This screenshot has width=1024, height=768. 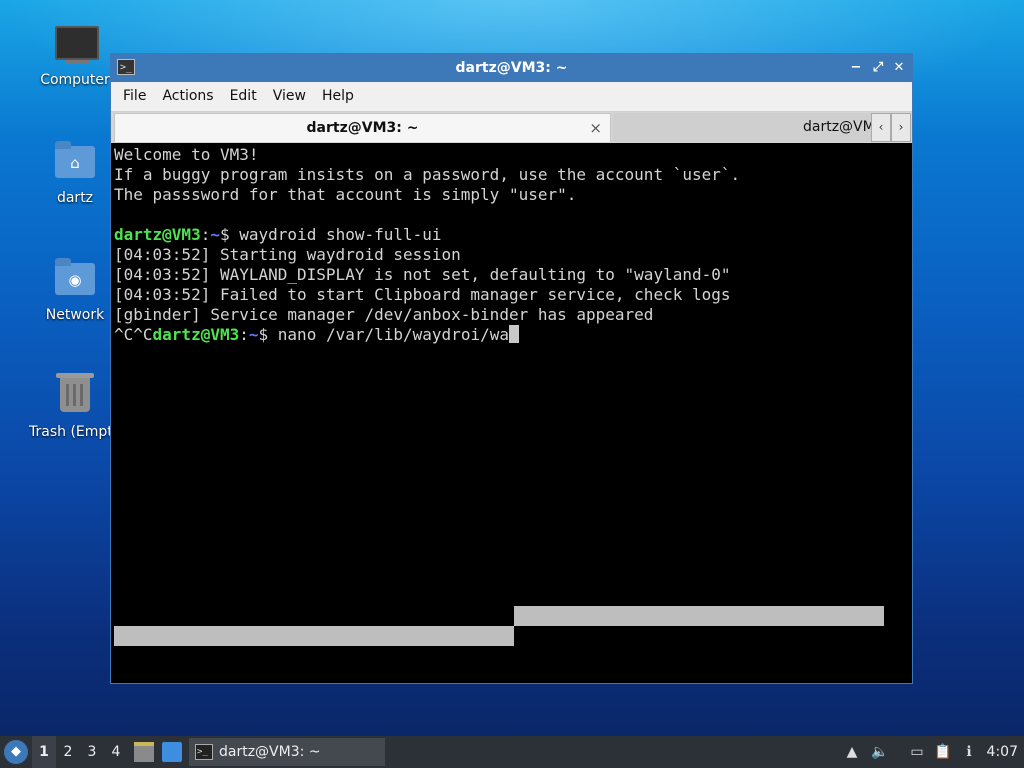 What do you see at coordinates (856, 68) in the screenshot?
I see `minimize-button: −` at bounding box center [856, 68].